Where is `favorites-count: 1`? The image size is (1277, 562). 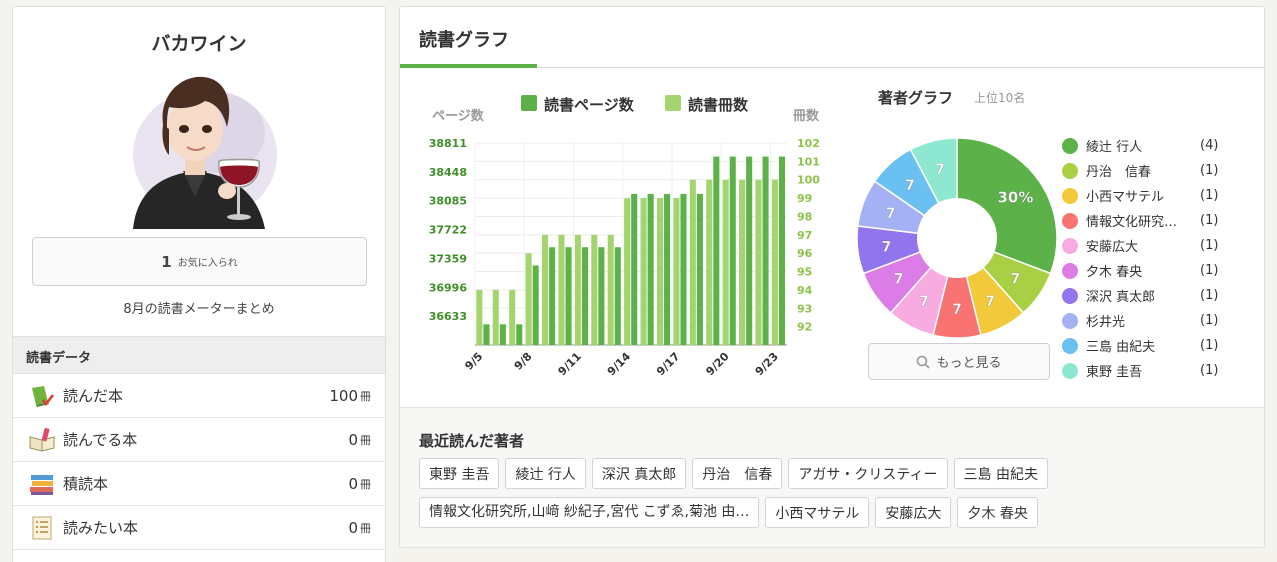
favorites-count: 1 is located at coordinates (166, 261).